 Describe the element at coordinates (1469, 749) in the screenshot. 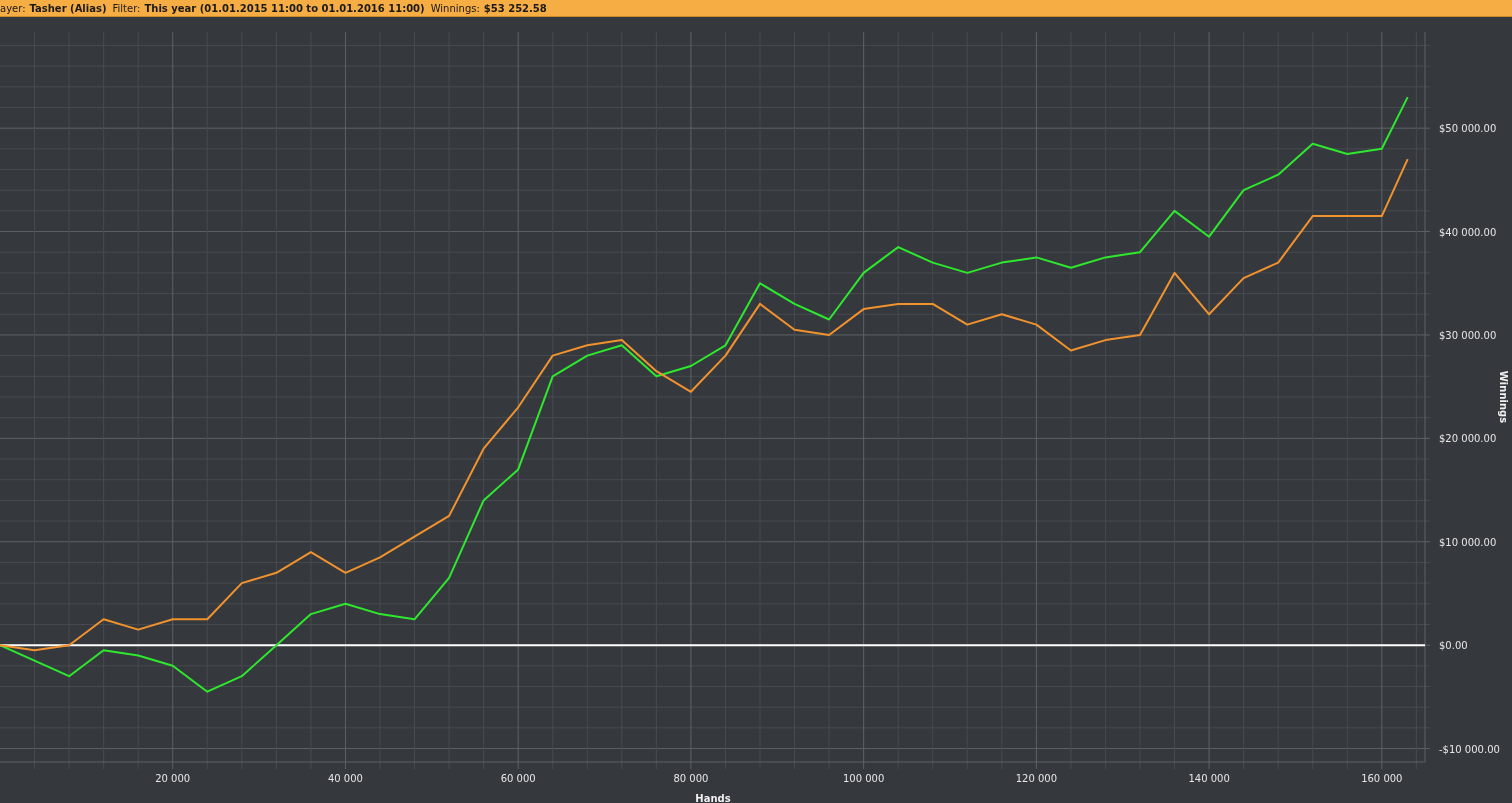

I see `axis-tick-label: -$10 000.00` at that location.